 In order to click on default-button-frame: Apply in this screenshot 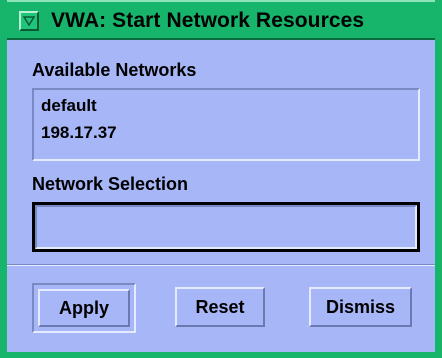, I will do `click(84, 308)`.